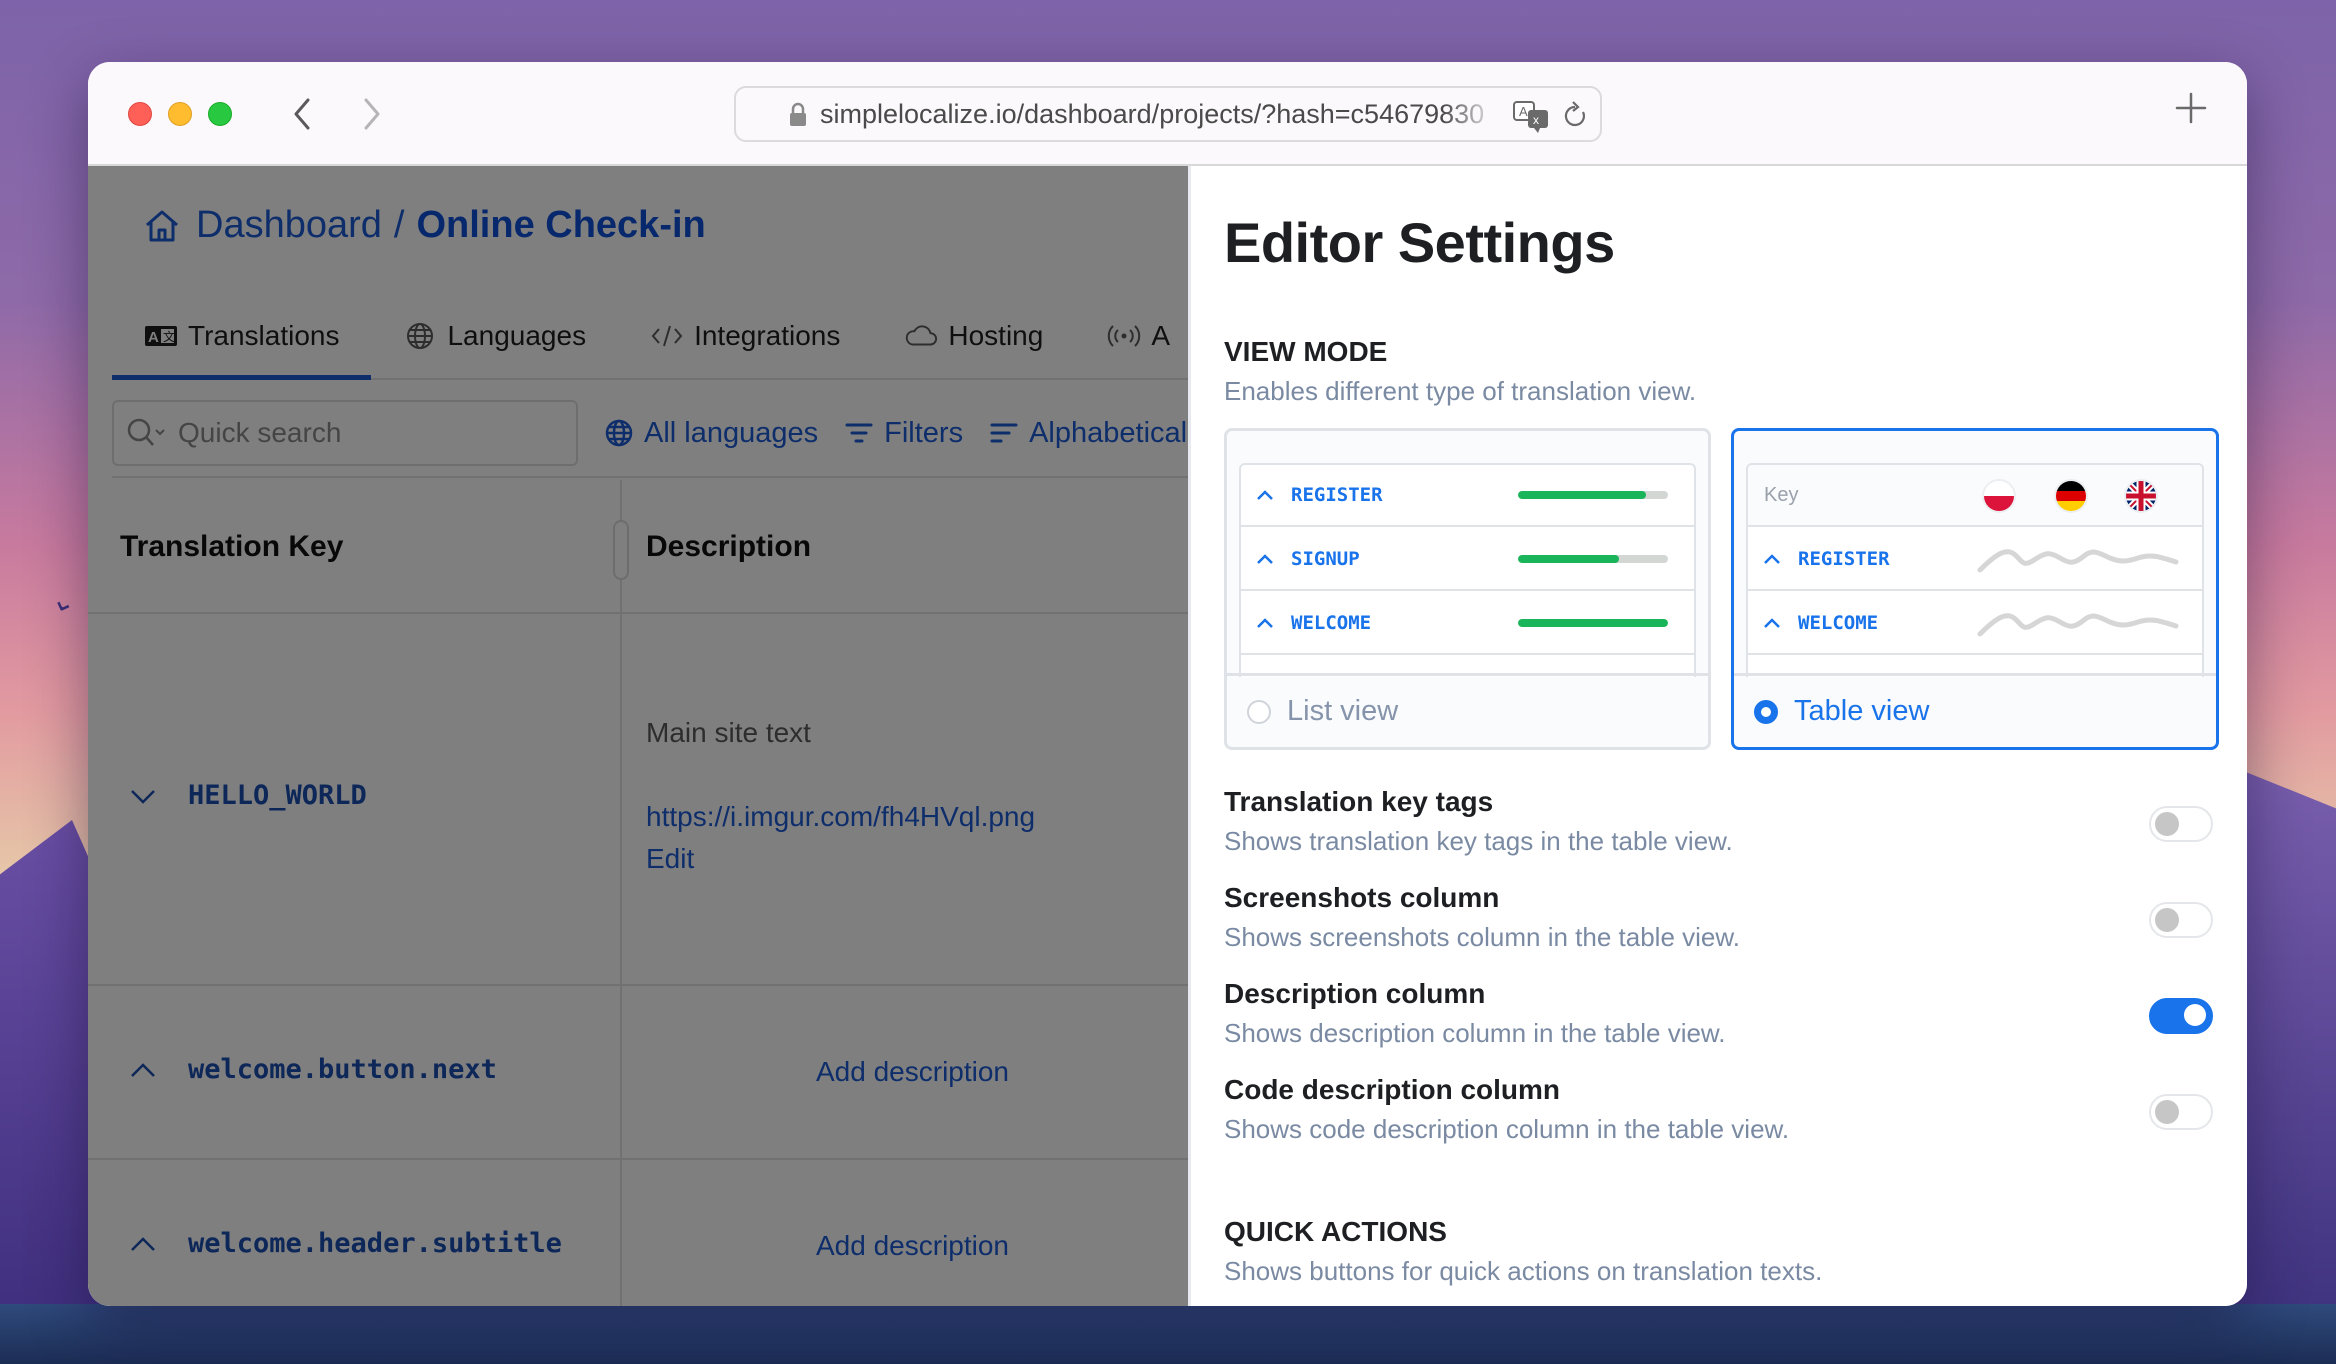 The height and width of the screenshot is (1364, 2336). What do you see at coordinates (1419, 242) in the screenshot?
I see `panel-title: Editor Settings` at bounding box center [1419, 242].